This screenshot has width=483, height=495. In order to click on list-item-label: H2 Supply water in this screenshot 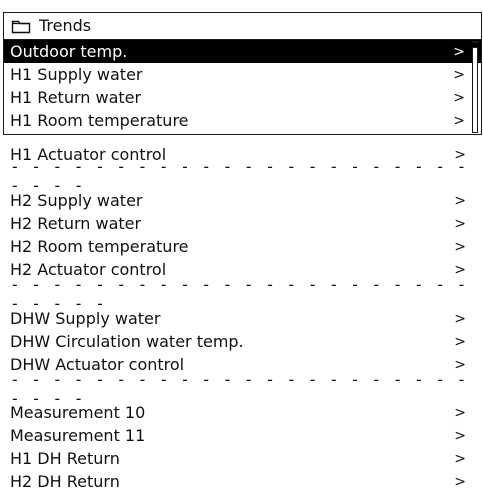, I will do `click(76, 200)`.